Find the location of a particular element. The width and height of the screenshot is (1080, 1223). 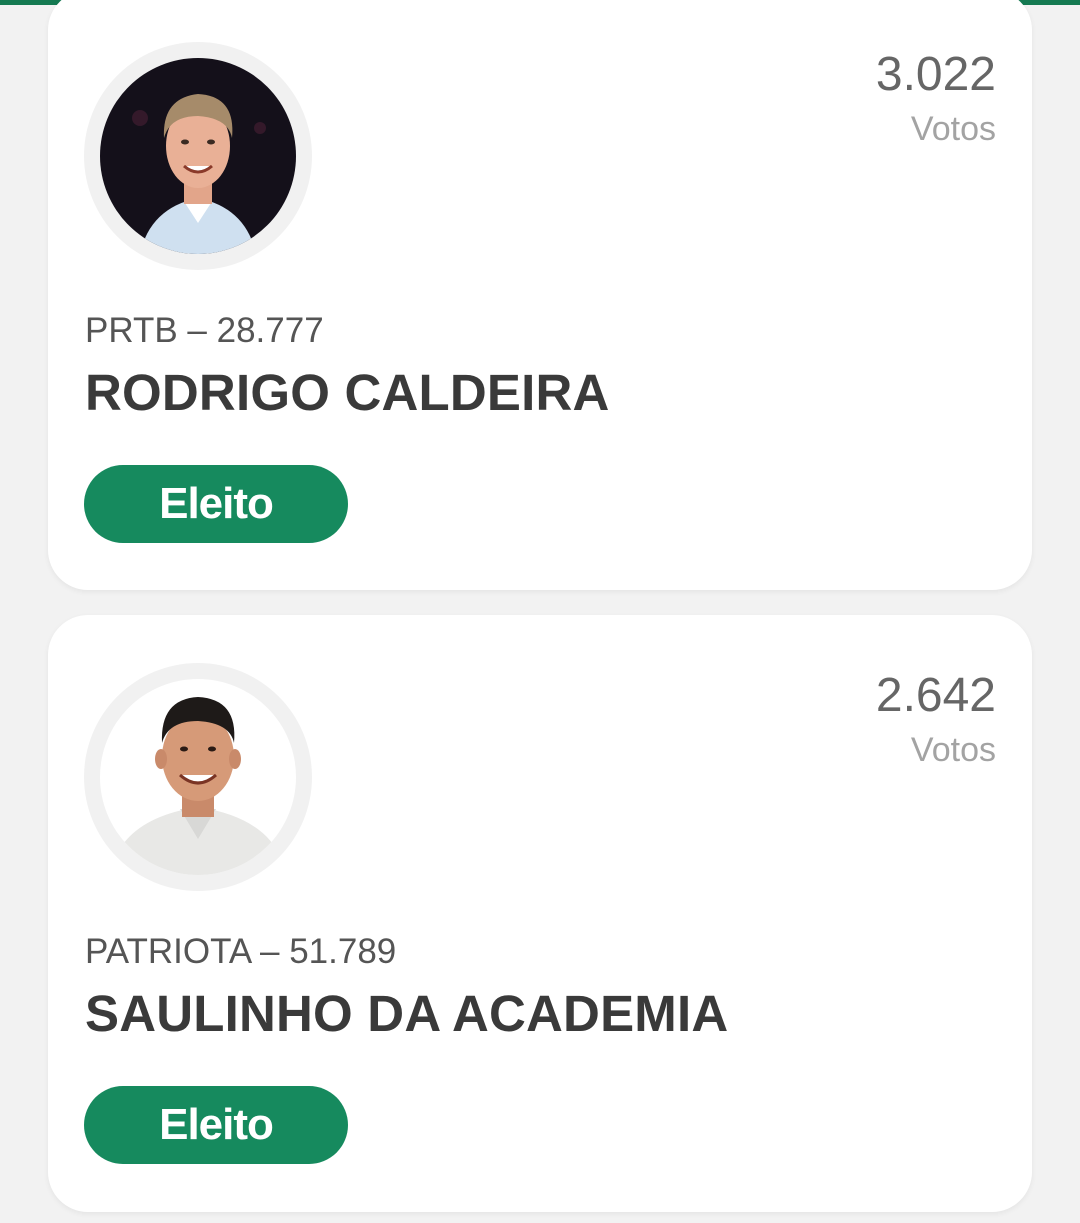

candidate-name: SAULINHO DA ACADEMIA is located at coordinates (407, 1013).